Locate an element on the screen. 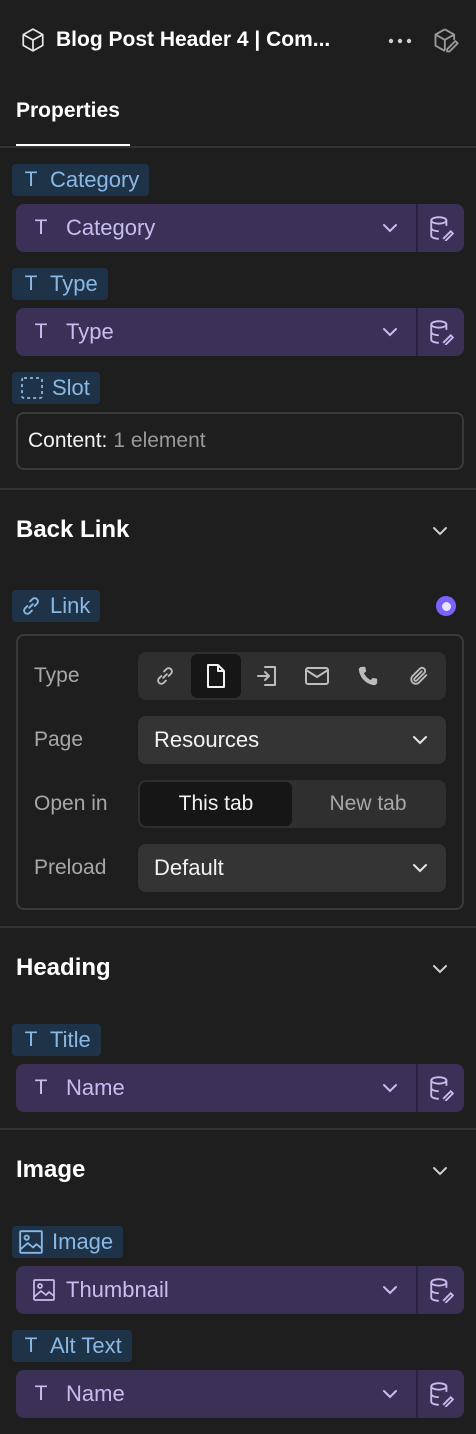 The image size is (476, 1434). field-tag-type: T Type is located at coordinates (60, 284).